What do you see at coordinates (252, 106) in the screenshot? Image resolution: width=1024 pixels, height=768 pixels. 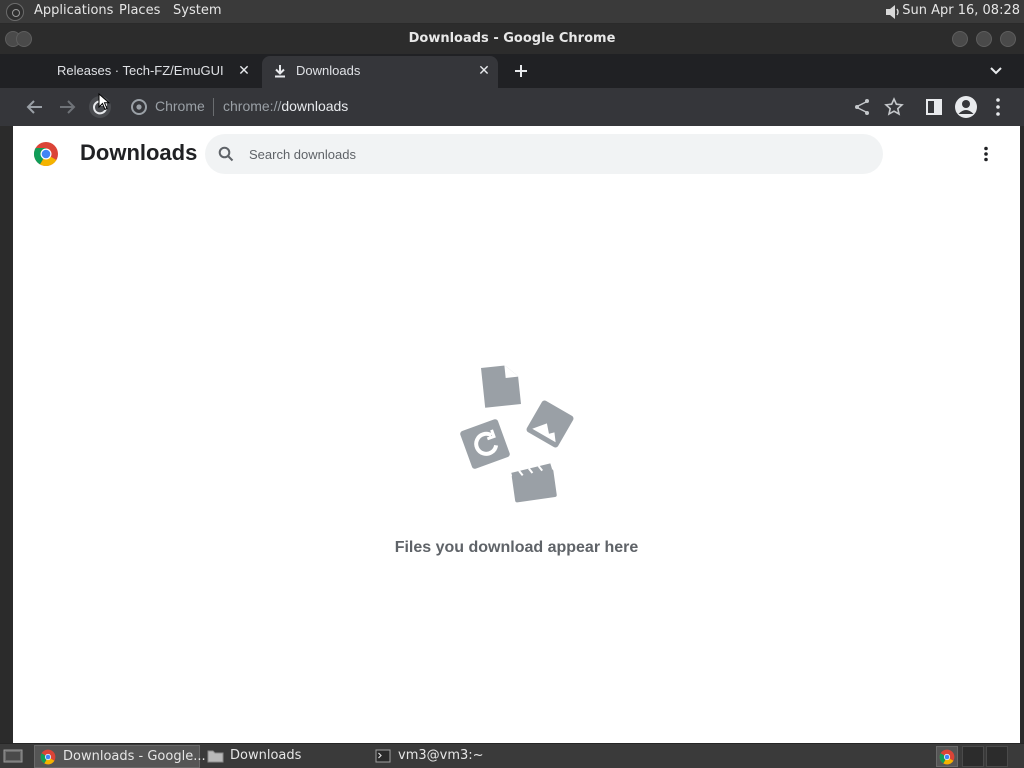 I see `url-scheme: chrome://` at bounding box center [252, 106].